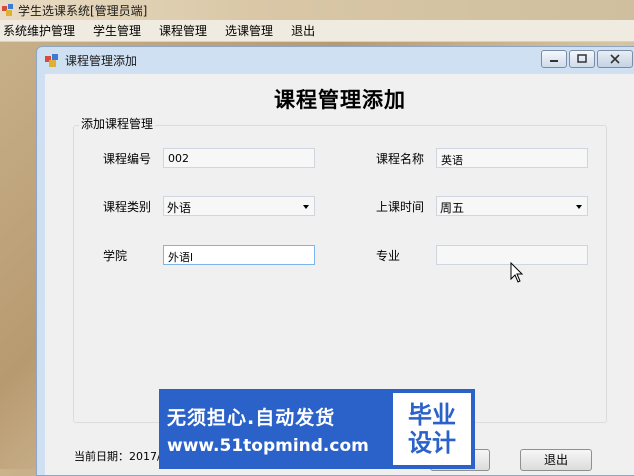 The height and width of the screenshot is (476, 634). What do you see at coordinates (432, 415) in the screenshot?
I see `watermark-badge-top: 毕业` at bounding box center [432, 415].